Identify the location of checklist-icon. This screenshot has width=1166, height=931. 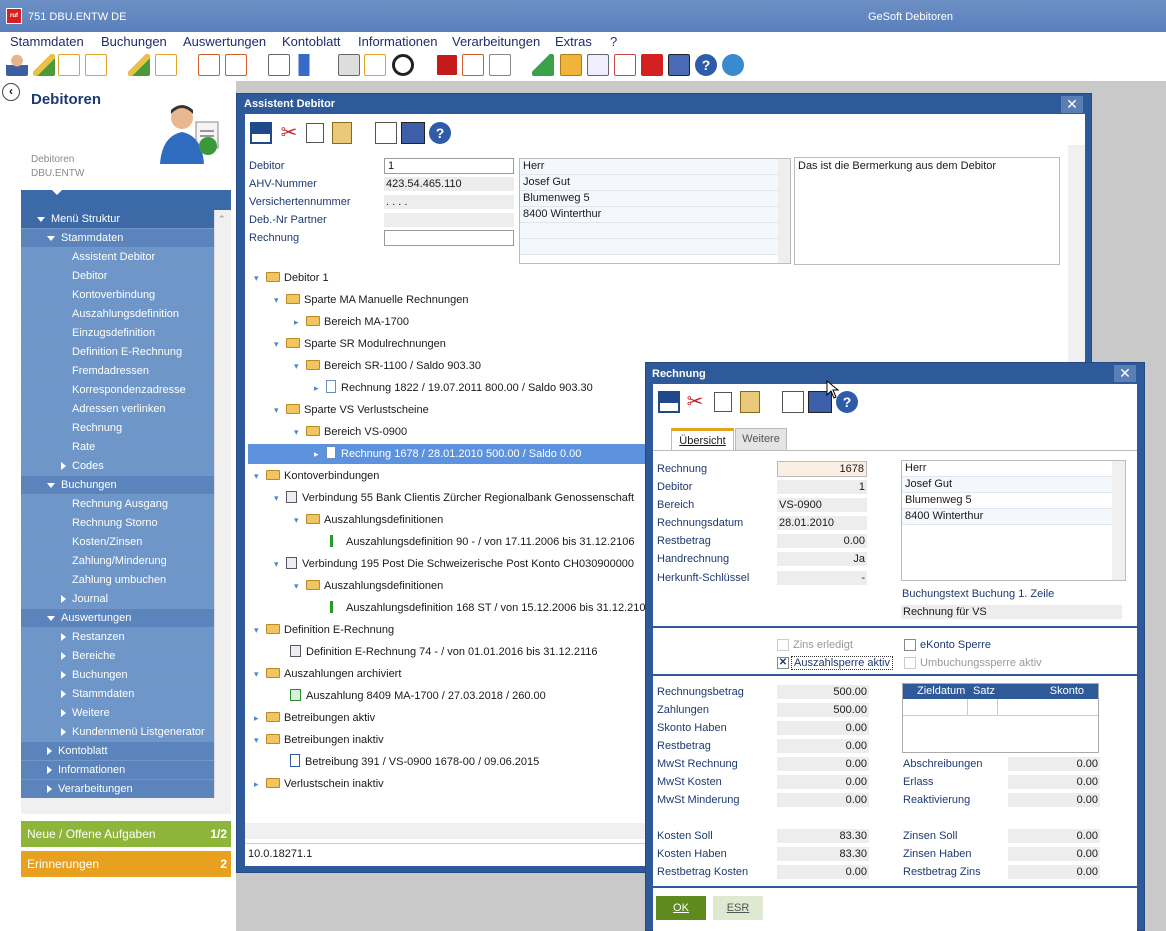
(500, 65).